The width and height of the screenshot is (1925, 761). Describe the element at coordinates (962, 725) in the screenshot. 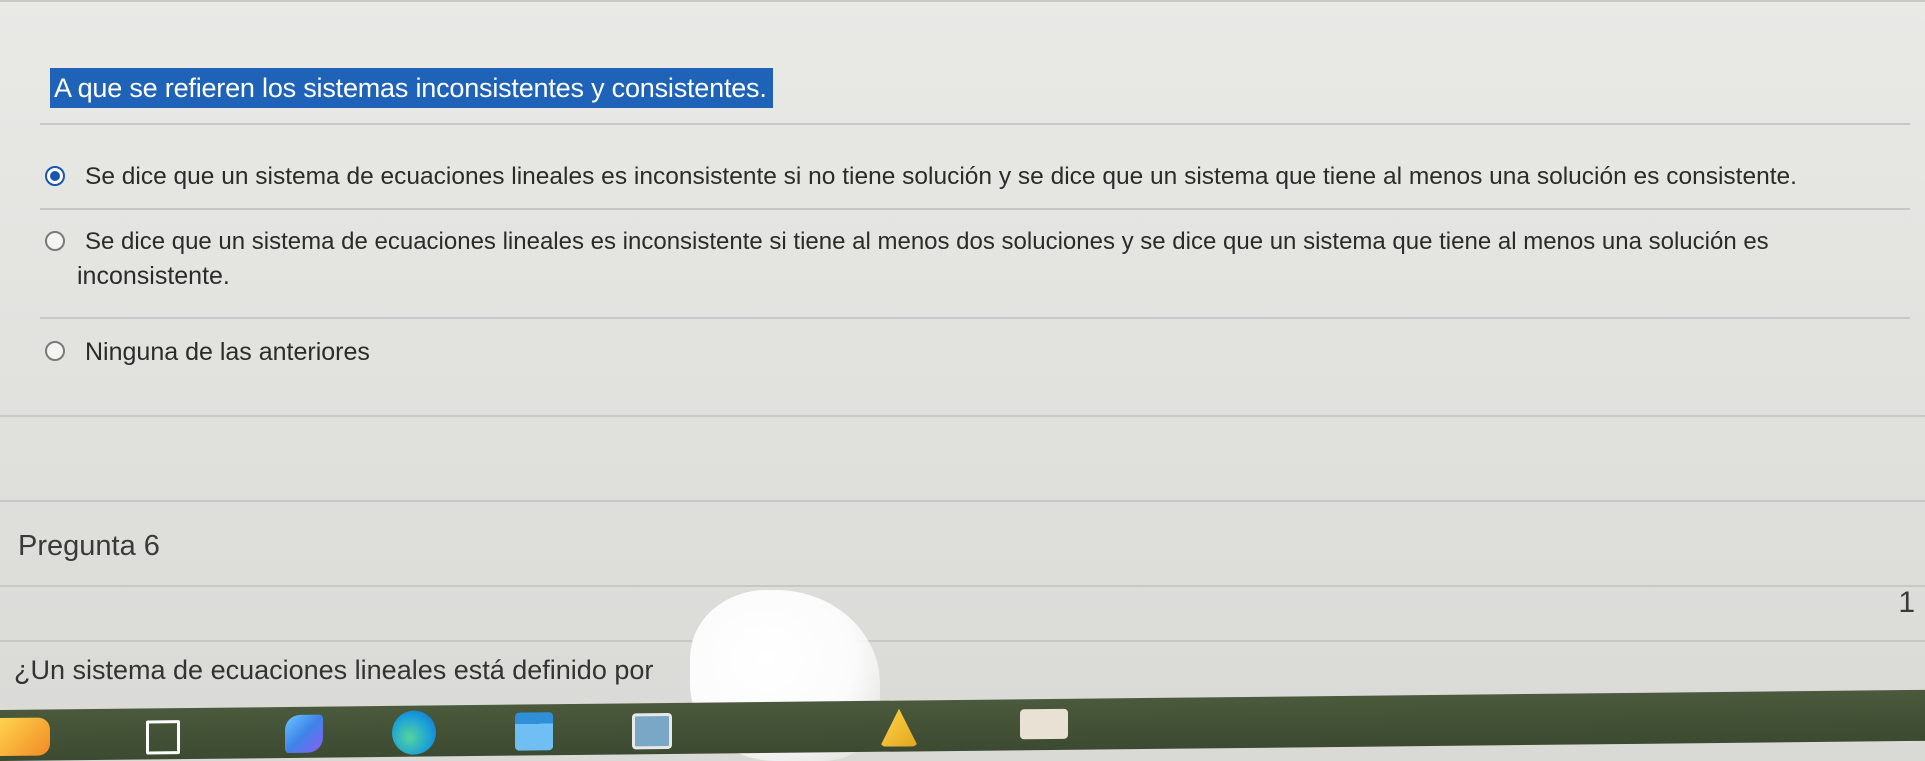

I see `taskbar` at that location.